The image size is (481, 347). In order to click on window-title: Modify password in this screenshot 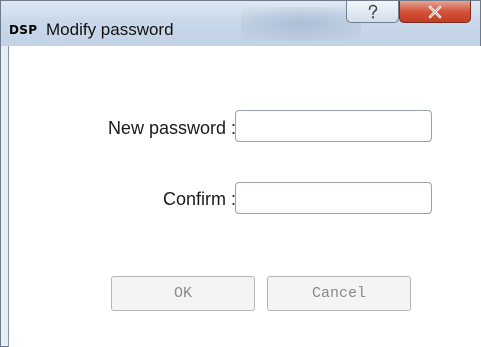, I will do `click(110, 29)`.